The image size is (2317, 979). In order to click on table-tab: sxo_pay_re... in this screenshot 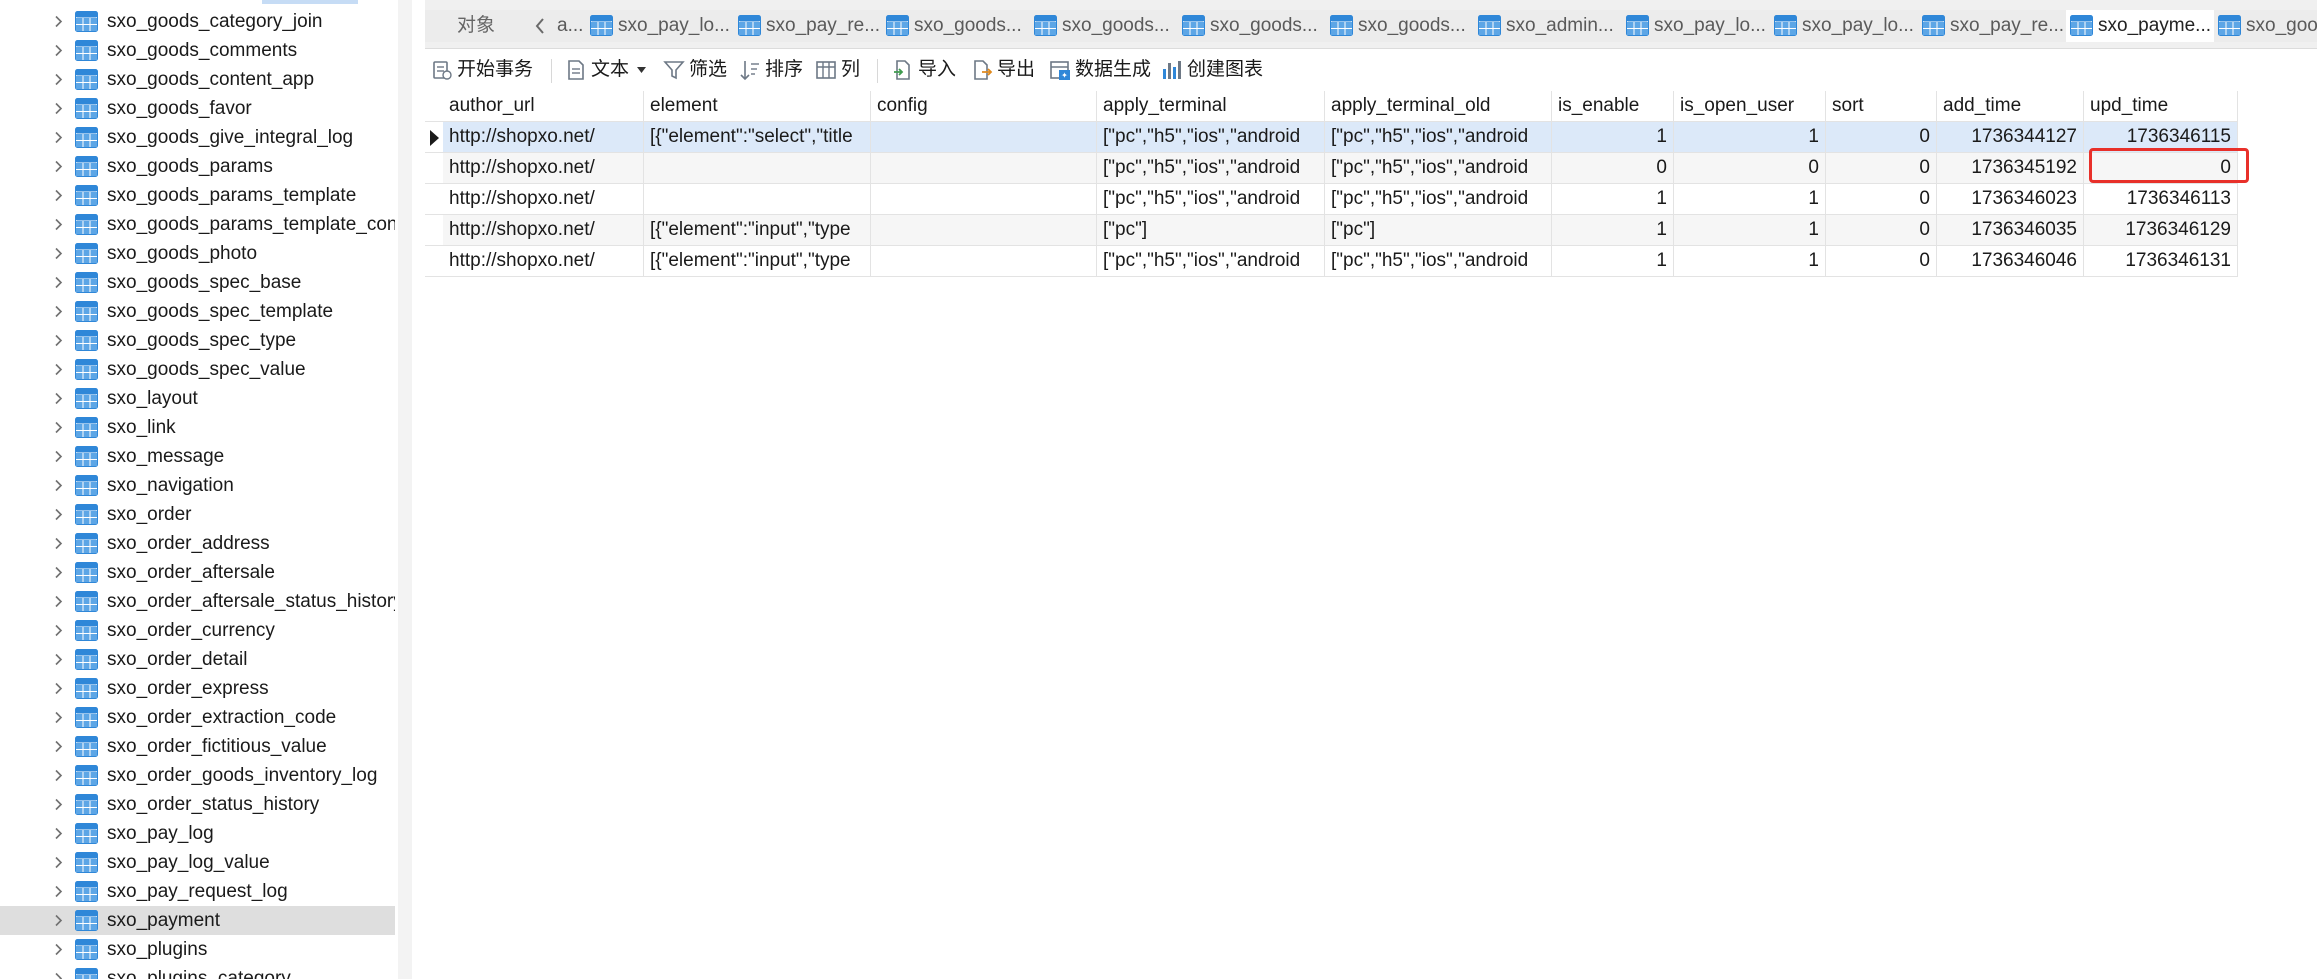, I will do `click(808, 26)`.